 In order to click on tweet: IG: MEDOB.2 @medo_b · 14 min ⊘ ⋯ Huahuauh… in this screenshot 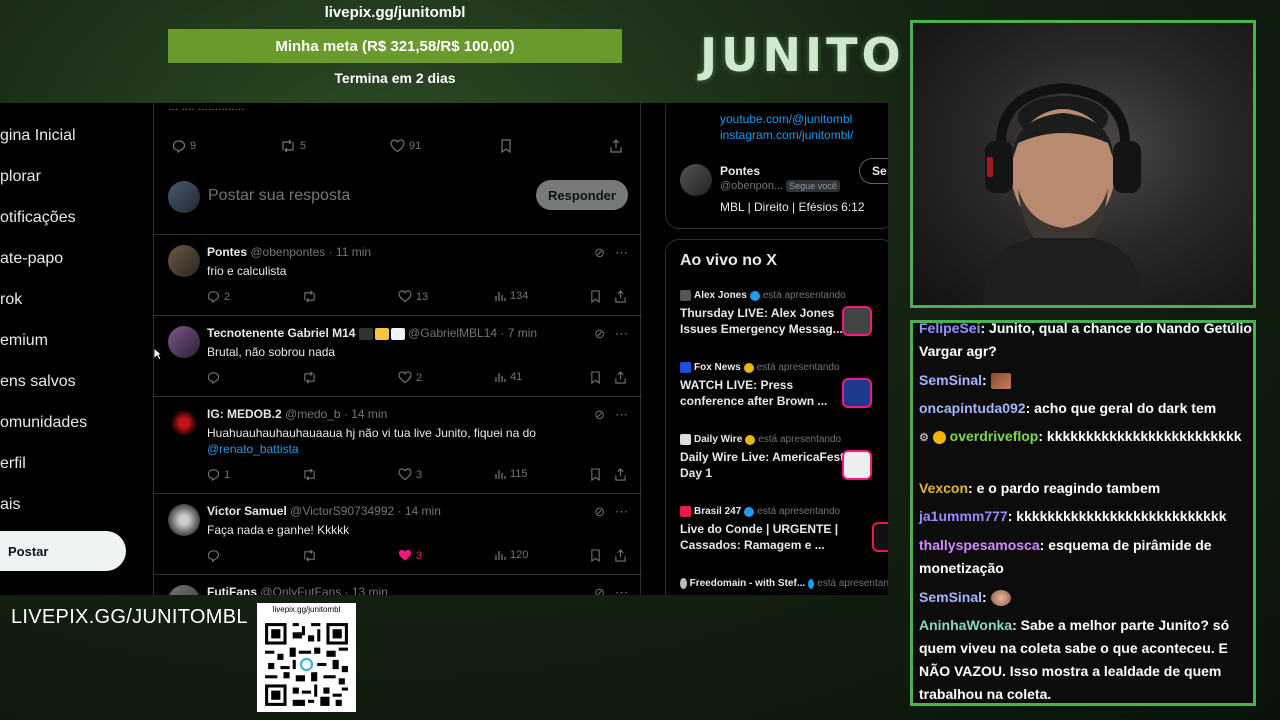, I will do `click(398, 445)`.